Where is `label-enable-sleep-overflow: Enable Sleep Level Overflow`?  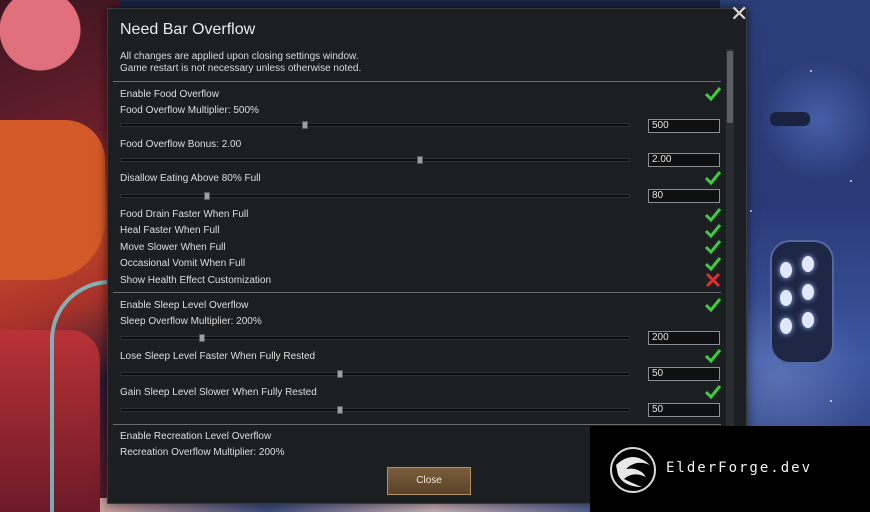 label-enable-sleep-overflow: Enable Sleep Level Overflow is located at coordinates (184, 305).